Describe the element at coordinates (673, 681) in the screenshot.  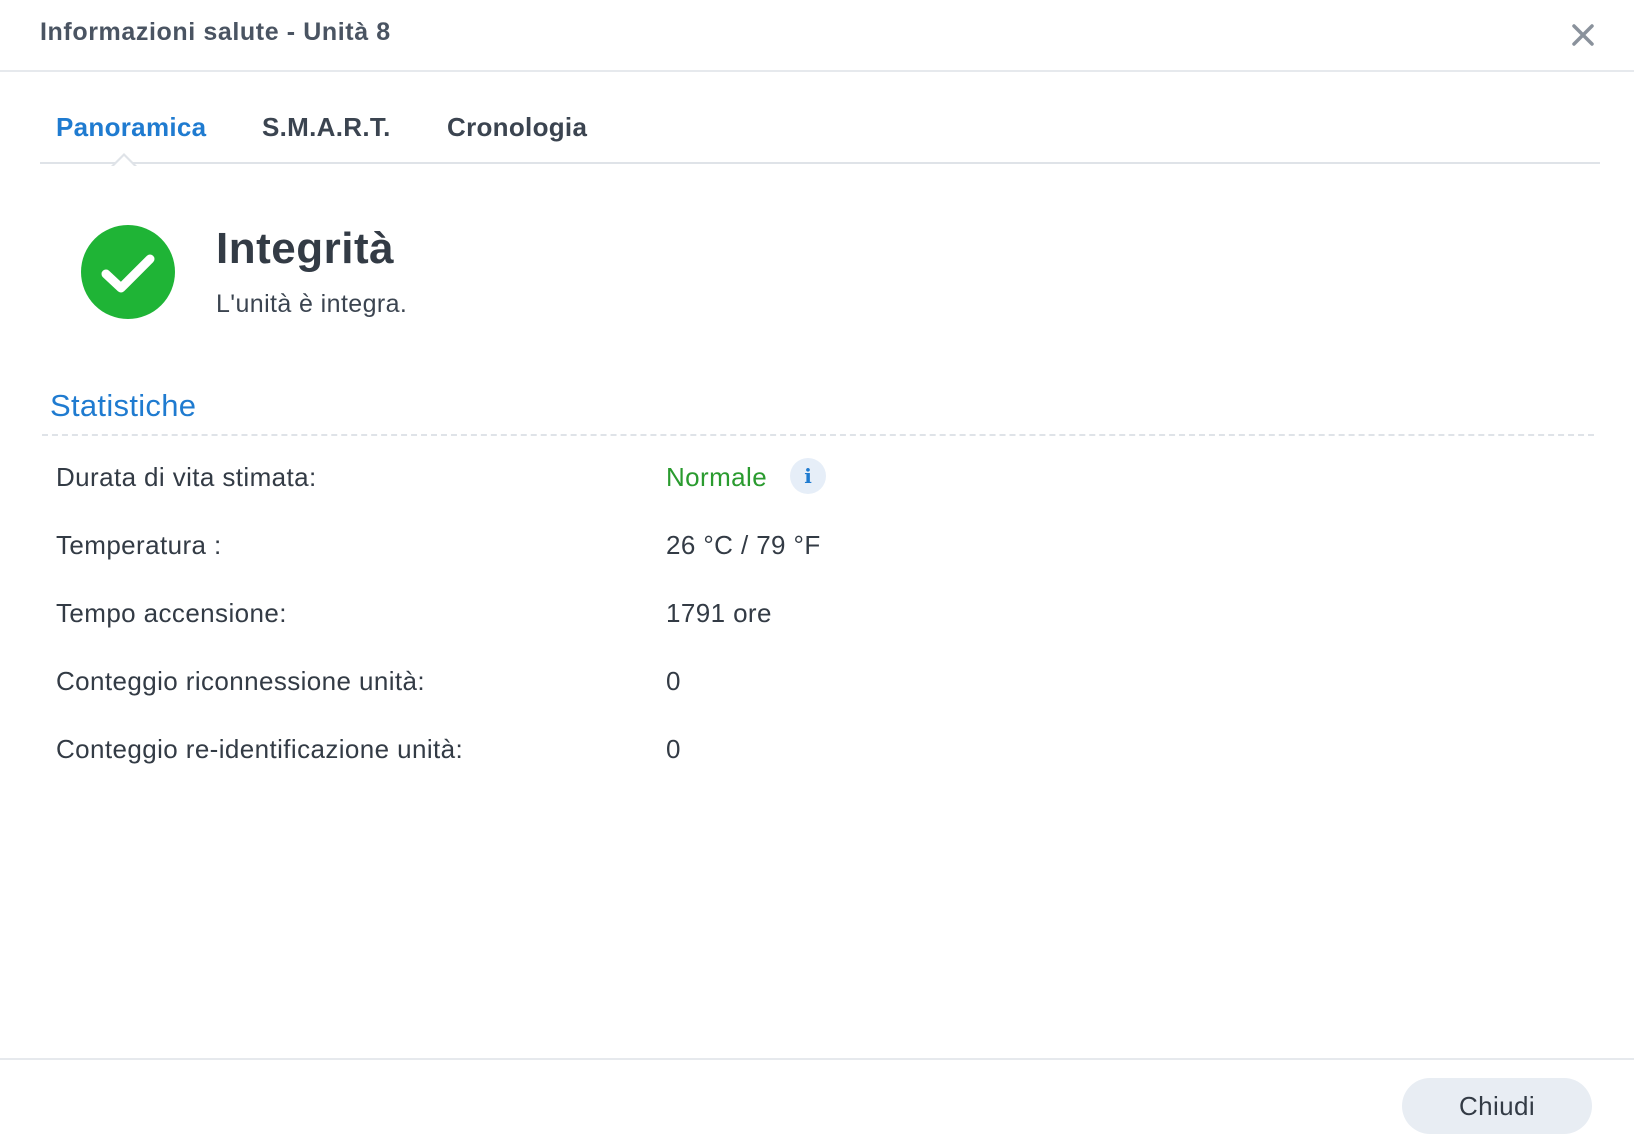
I see `stat-value-reconnection-count: 0` at that location.